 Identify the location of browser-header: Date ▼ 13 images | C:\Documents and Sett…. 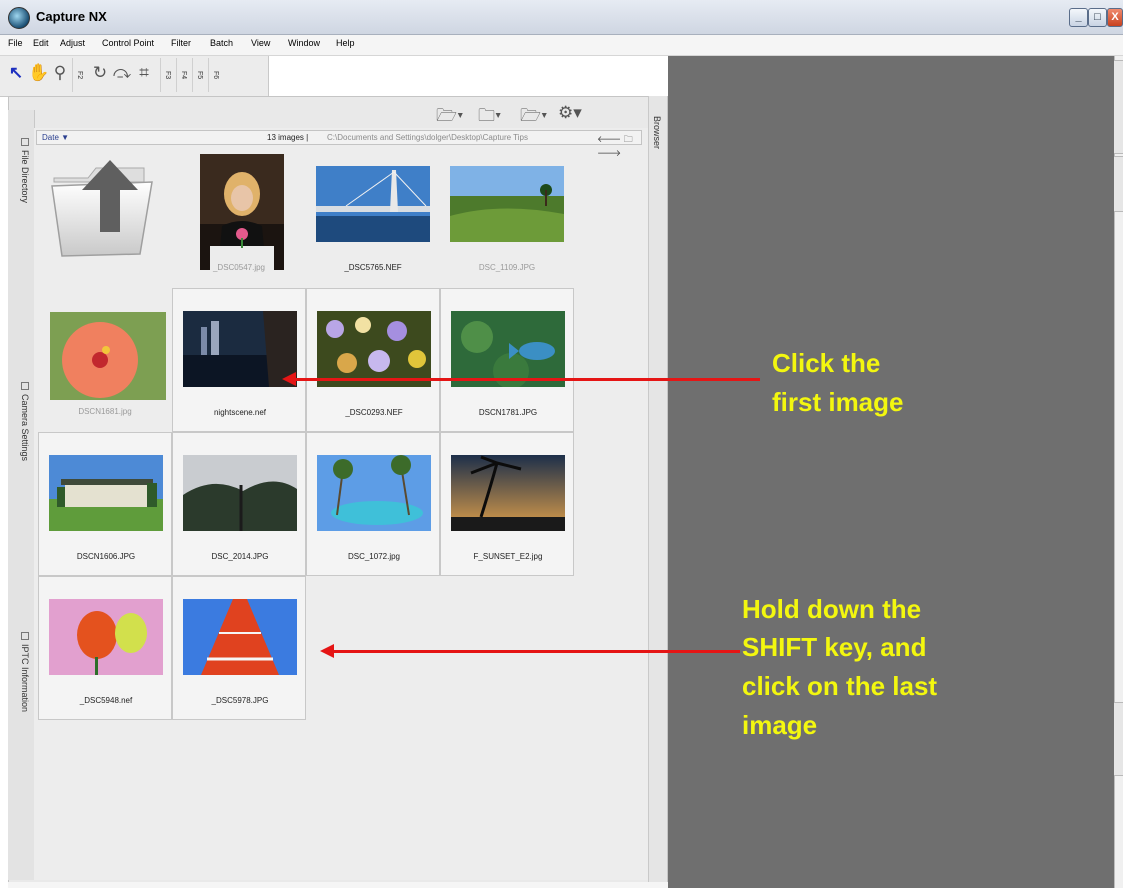
(339, 144).